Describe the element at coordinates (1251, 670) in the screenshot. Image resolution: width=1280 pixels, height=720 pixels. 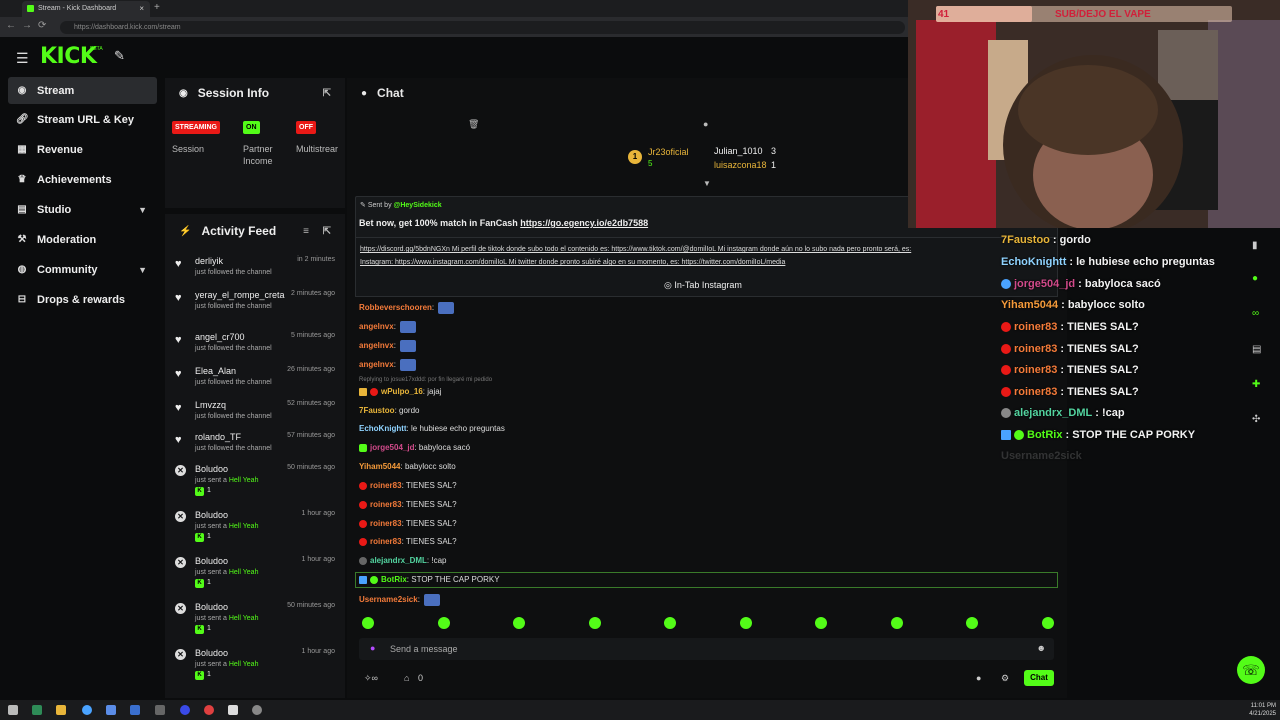
I see `help-icon: ☏` at that location.